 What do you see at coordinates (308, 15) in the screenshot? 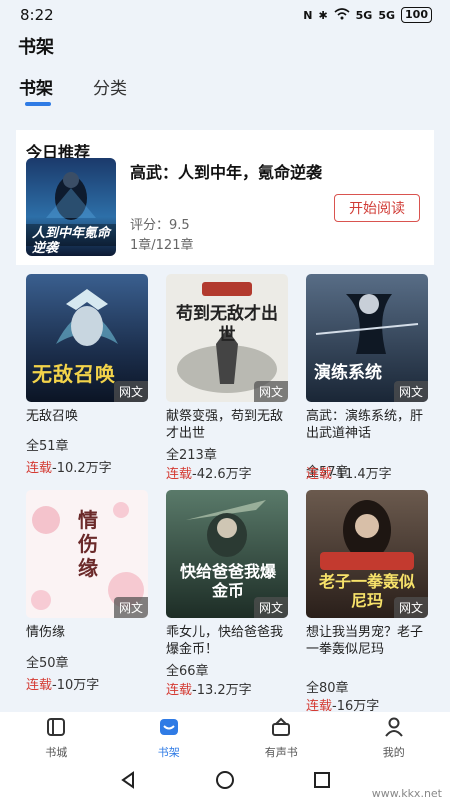
I see `nfc-icon: N` at bounding box center [308, 15].